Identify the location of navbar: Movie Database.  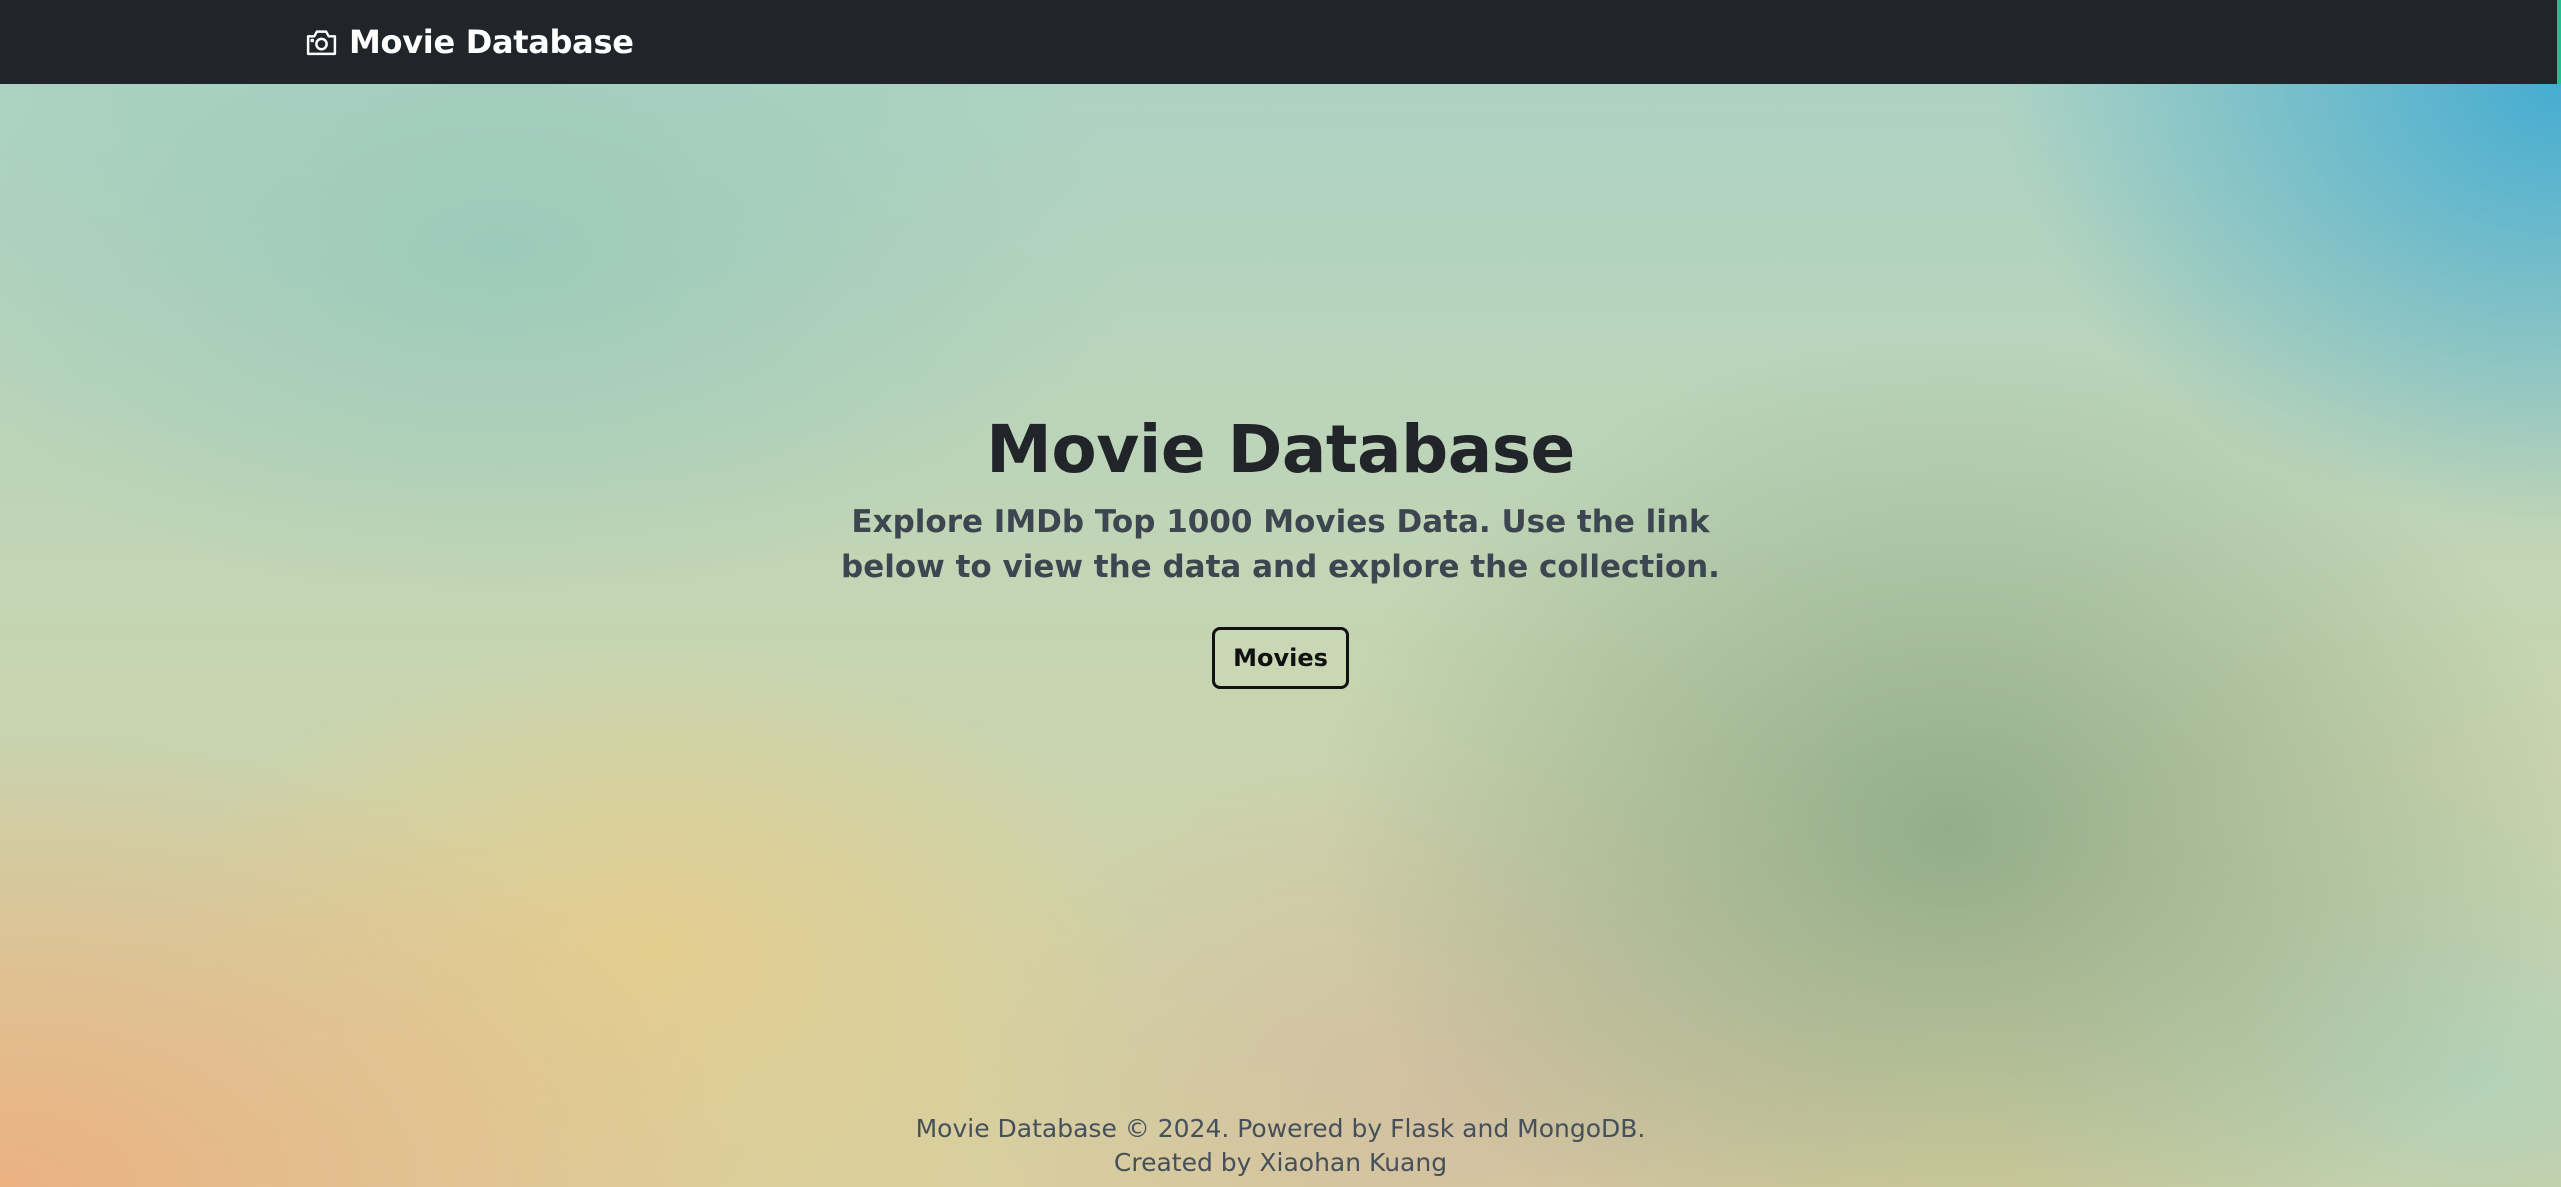
(1280, 42).